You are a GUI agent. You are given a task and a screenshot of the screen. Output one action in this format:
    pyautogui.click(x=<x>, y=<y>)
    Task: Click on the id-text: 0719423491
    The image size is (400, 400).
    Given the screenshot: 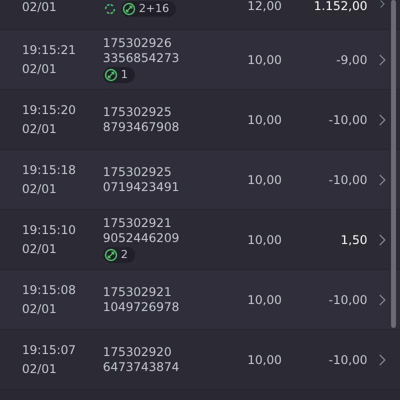 What is the action you would take?
    pyautogui.click(x=141, y=187)
    